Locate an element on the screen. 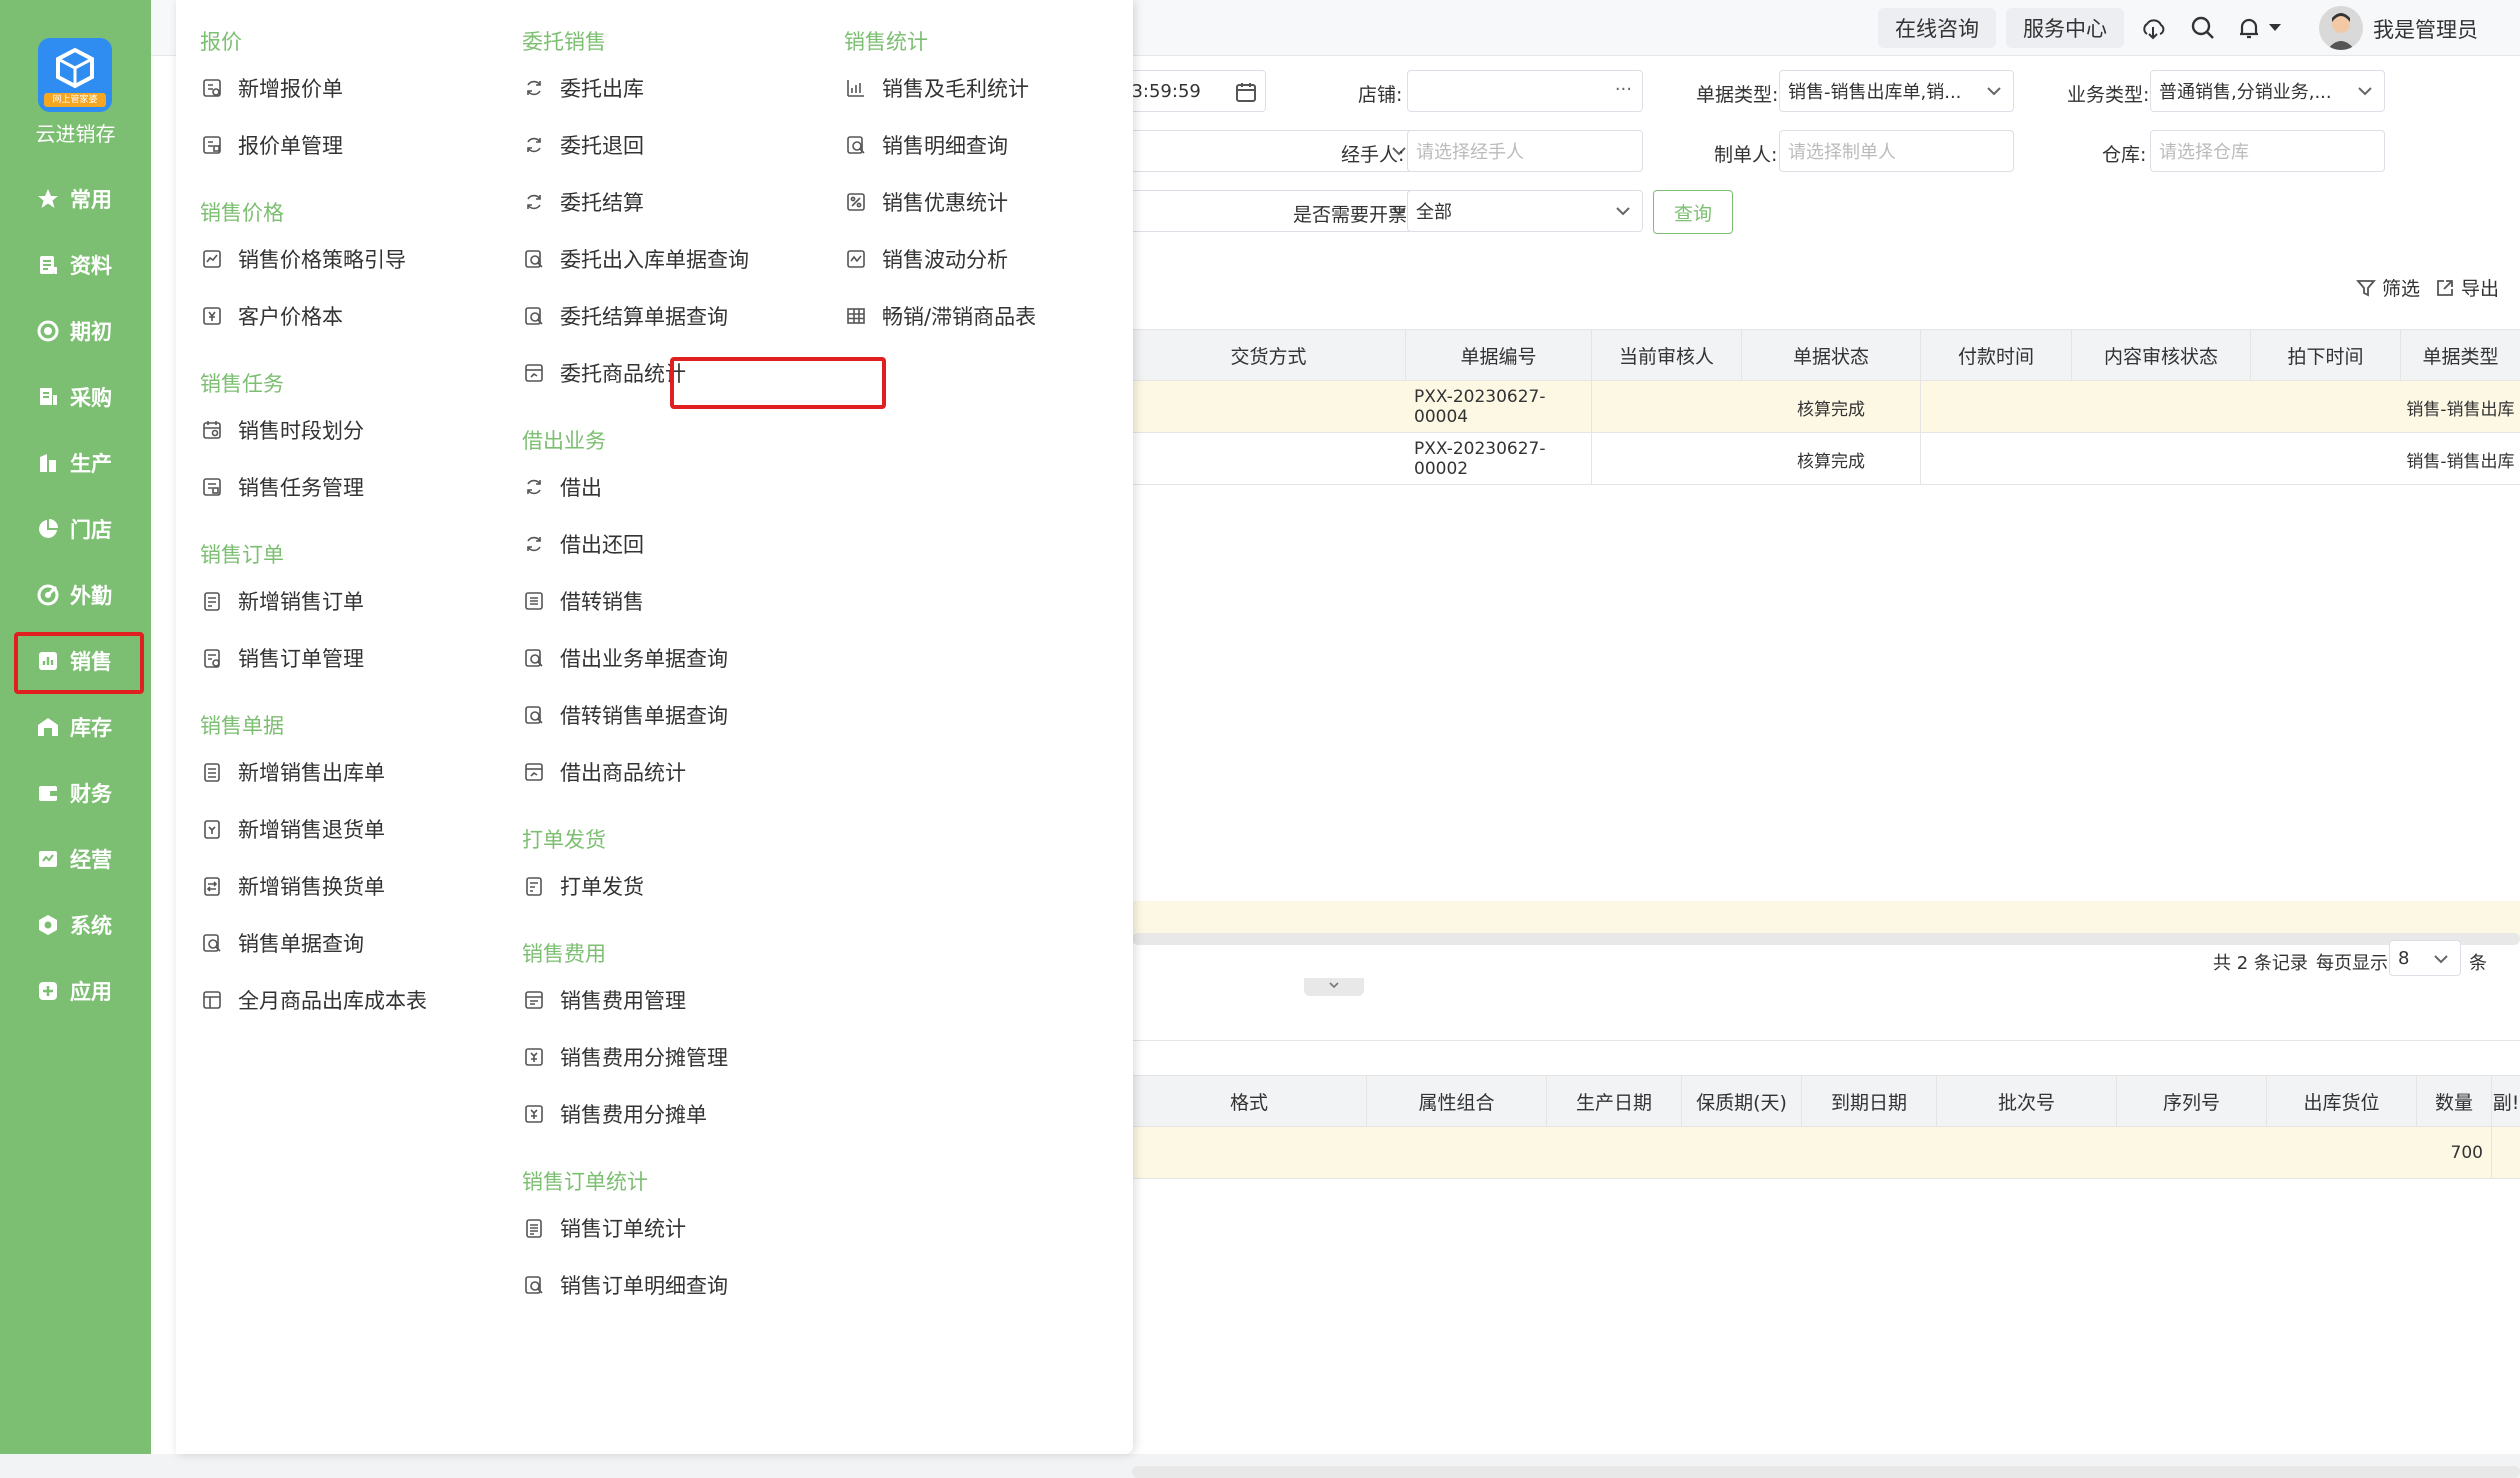 The height and width of the screenshot is (1478, 2520). menu-item: 新增销售换货单 is located at coordinates (292, 886).